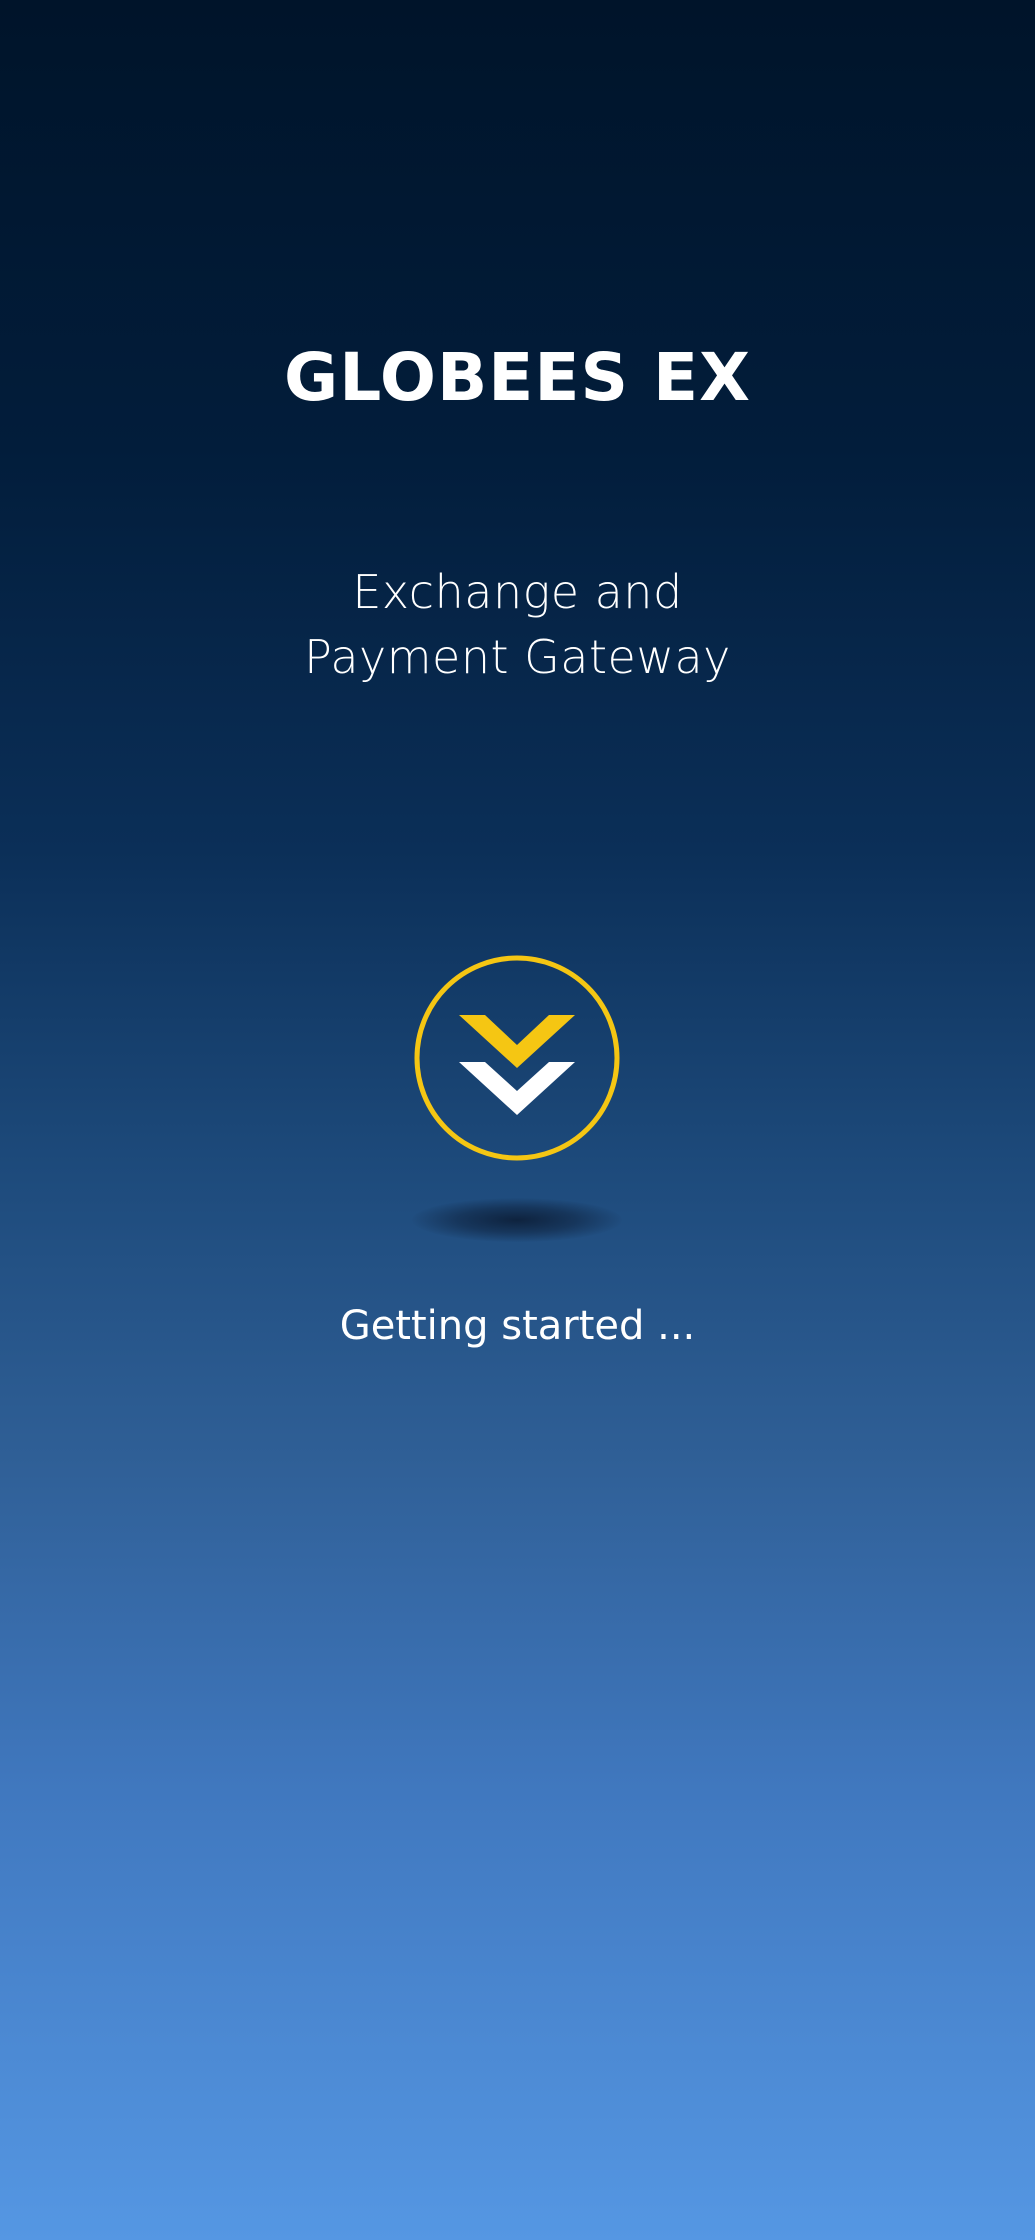  What do you see at coordinates (517, 1220) in the screenshot?
I see `logo-shadow` at bounding box center [517, 1220].